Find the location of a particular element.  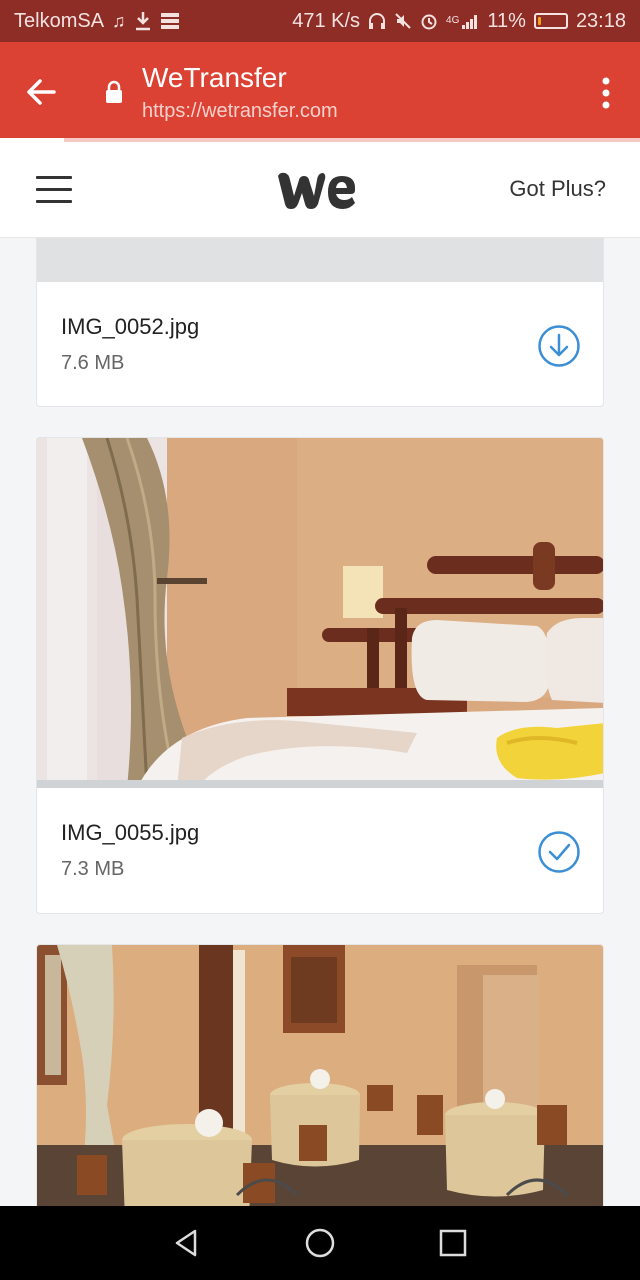

file-size: 7.3 MB is located at coordinates (93, 869).